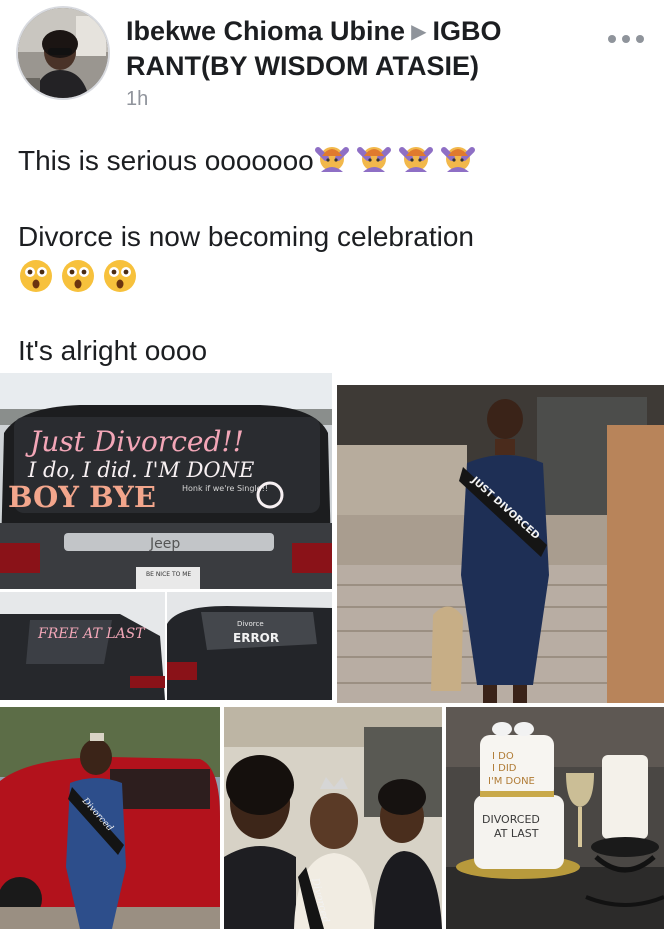 This screenshot has height=929, width=664. What do you see at coordinates (555, 818) in the screenshot?
I see `photo-divorce-cake: I DO I DID I'M DONE DIVORCED AT LAST` at bounding box center [555, 818].